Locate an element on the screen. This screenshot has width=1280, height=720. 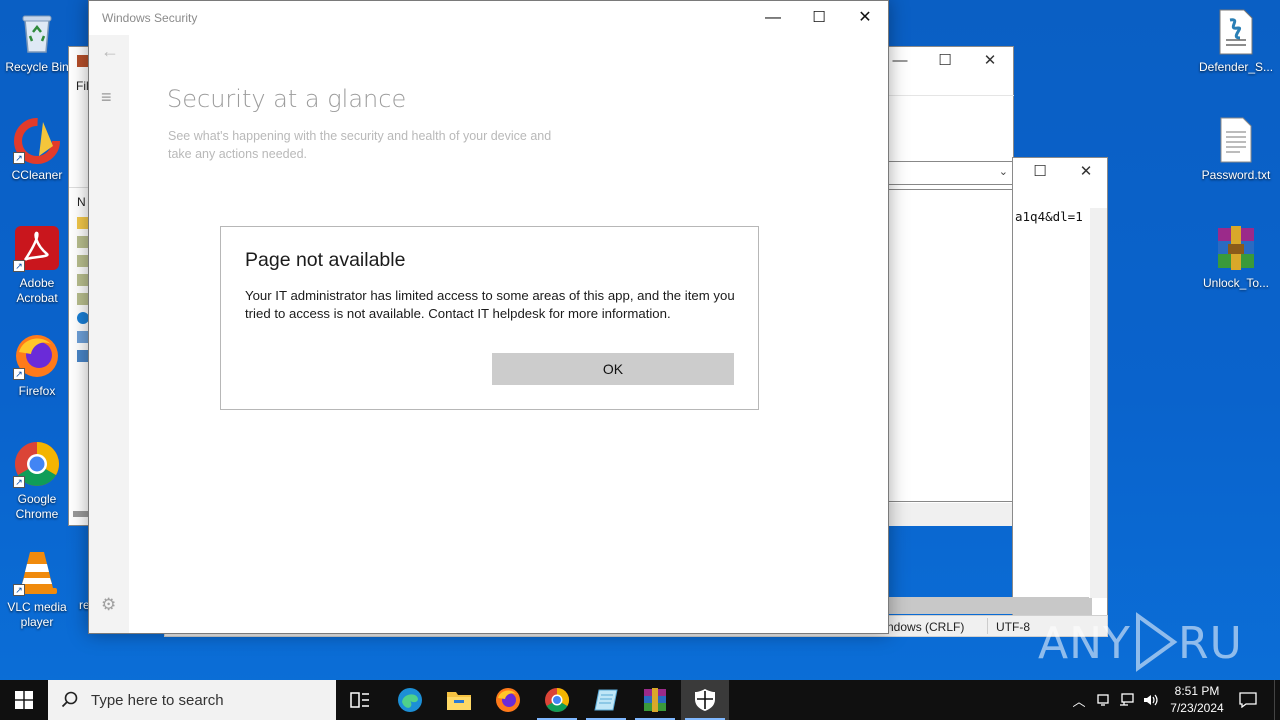
taskbar-chrome is located at coordinates (557, 700).